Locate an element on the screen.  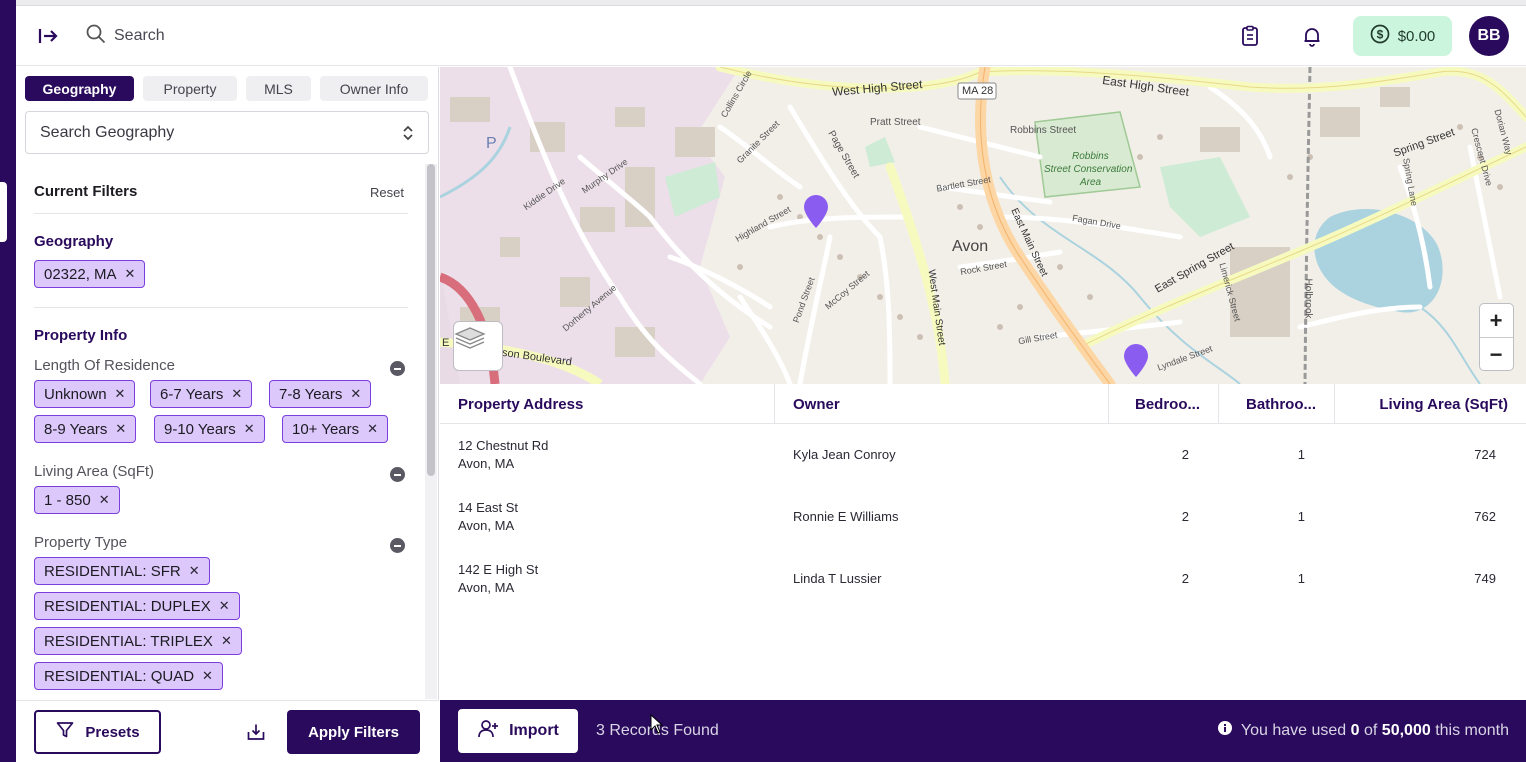
geography-section-title: Geography is located at coordinates (74, 241).